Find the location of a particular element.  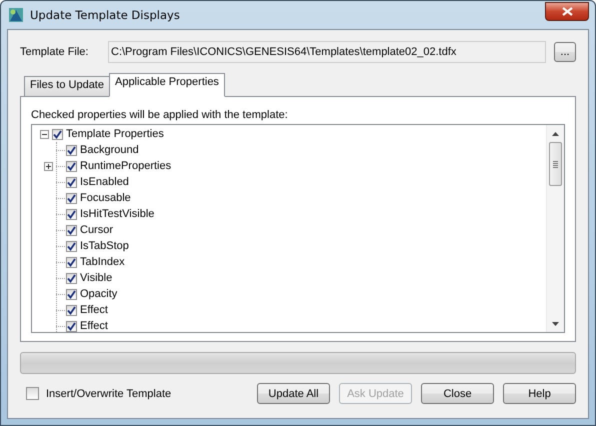

tab: Applicable Properties is located at coordinates (166, 85).